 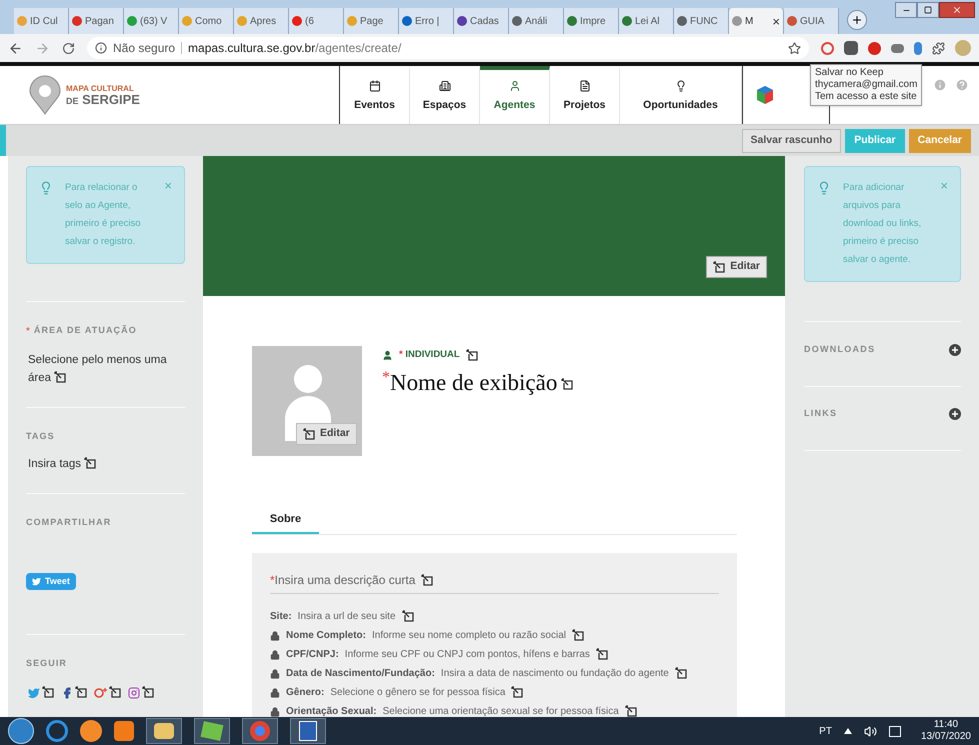 I want to click on document-app-icon, so click(x=308, y=731).